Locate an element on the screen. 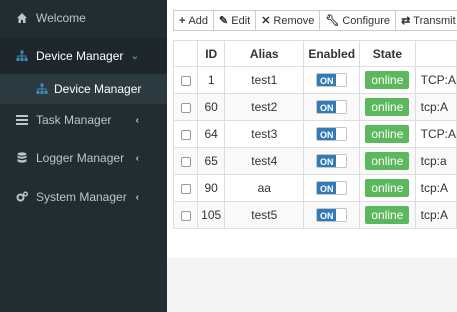 The image size is (457, 312). configure-button: 🔧︎ Configure is located at coordinates (358, 20).